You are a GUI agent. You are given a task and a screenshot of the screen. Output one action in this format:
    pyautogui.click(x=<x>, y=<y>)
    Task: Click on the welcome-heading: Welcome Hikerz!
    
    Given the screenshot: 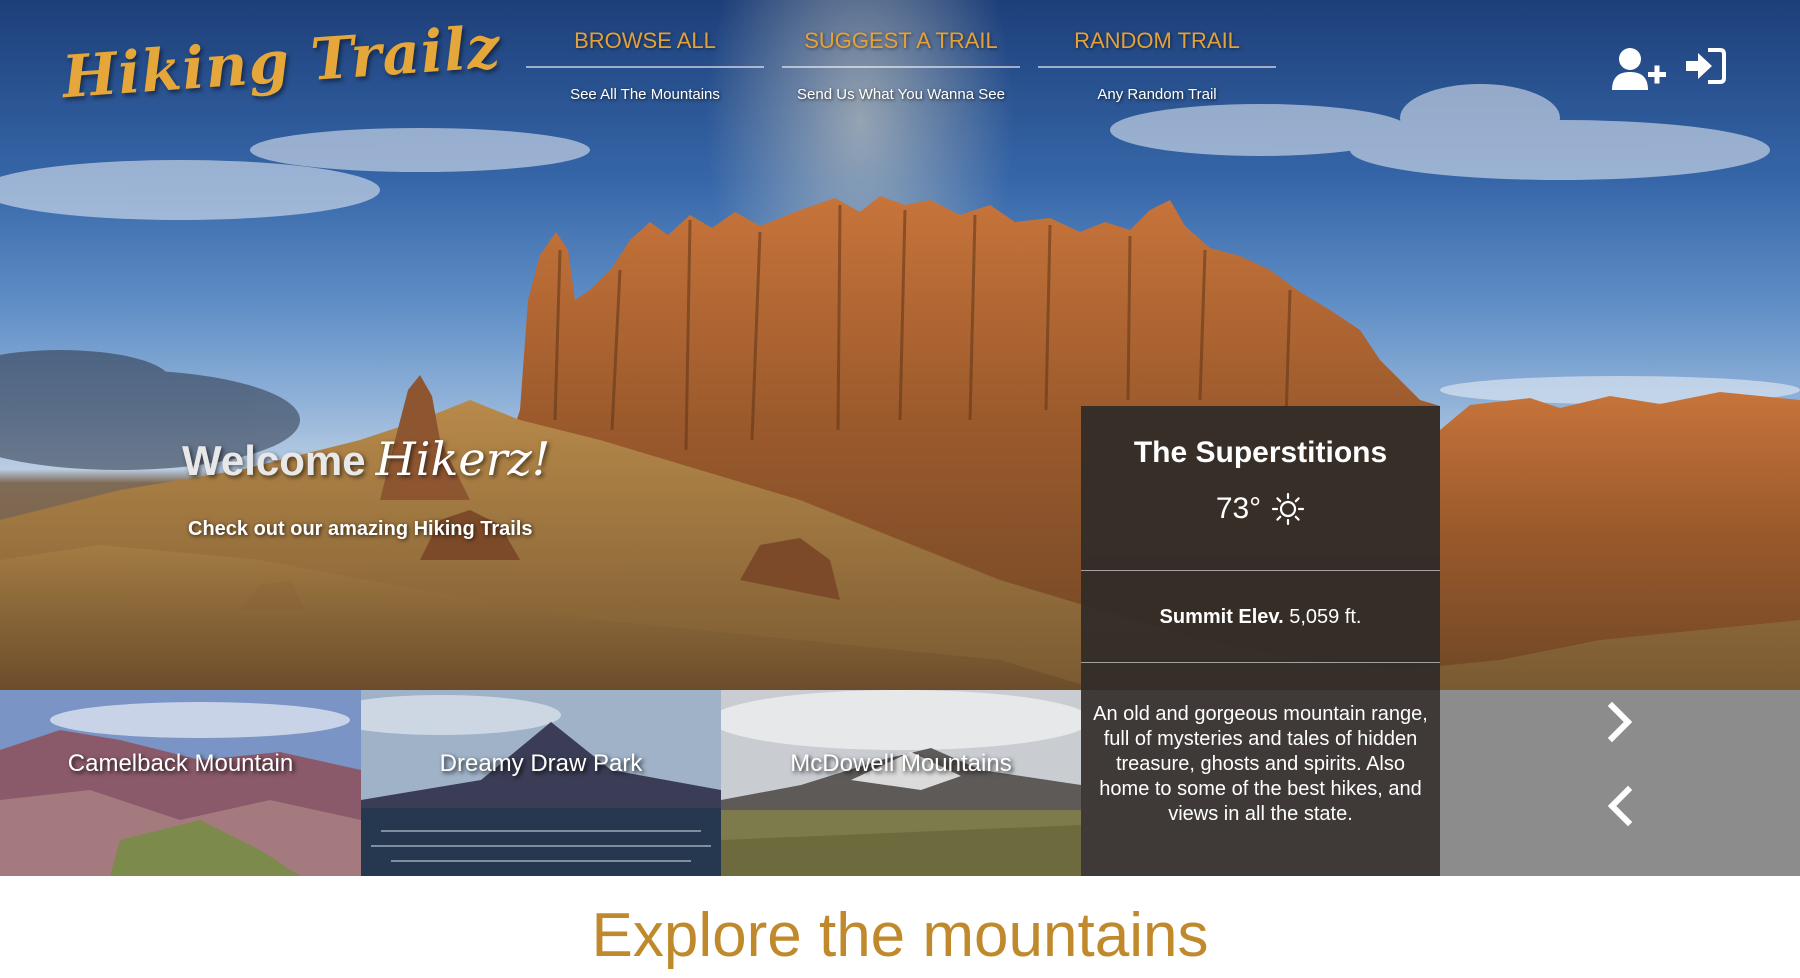 What is the action you would take?
    pyautogui.click(x=366, y=459)
    